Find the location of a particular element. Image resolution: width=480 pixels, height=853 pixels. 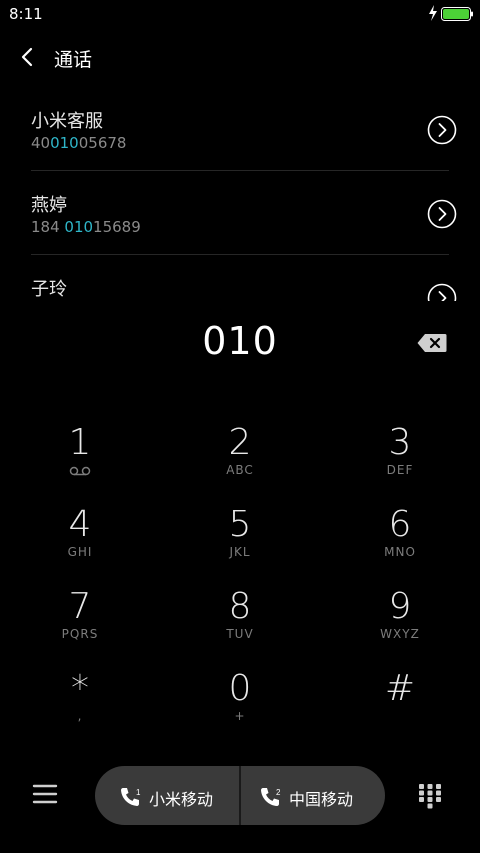

key-digit: 3 is located at coordinates (400, 442).